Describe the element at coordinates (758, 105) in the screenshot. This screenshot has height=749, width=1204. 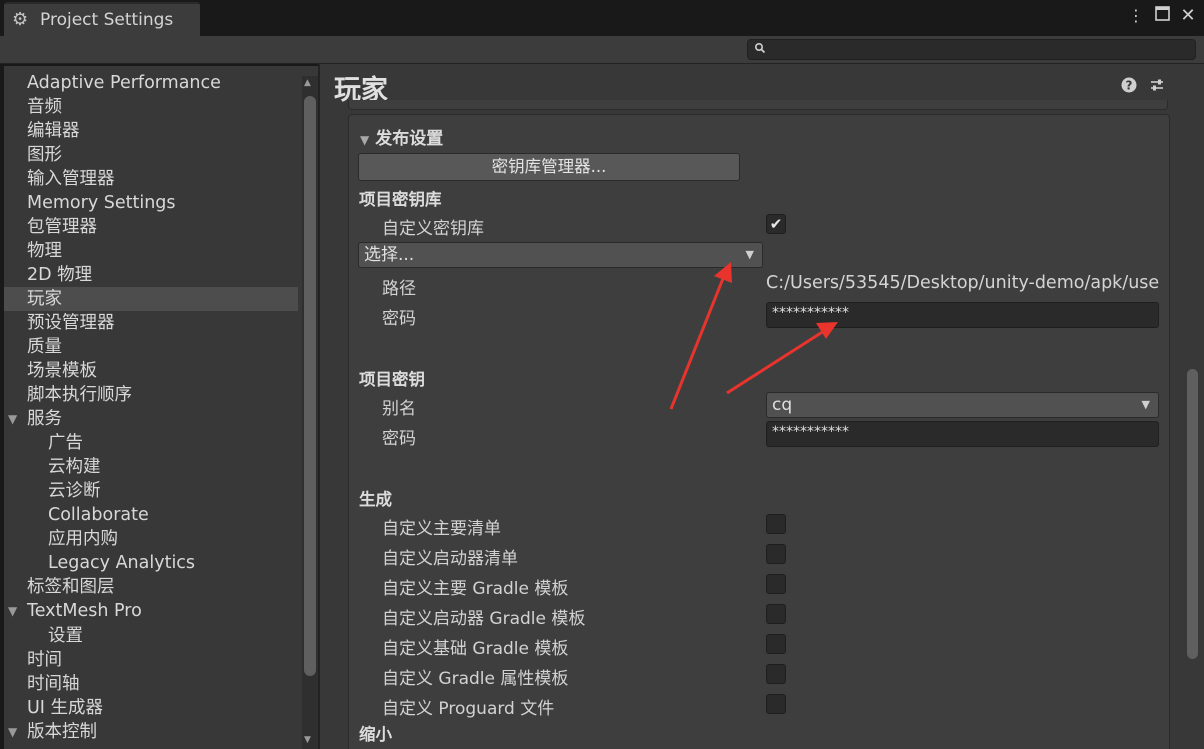
I see `previous-section-edge` at that location.